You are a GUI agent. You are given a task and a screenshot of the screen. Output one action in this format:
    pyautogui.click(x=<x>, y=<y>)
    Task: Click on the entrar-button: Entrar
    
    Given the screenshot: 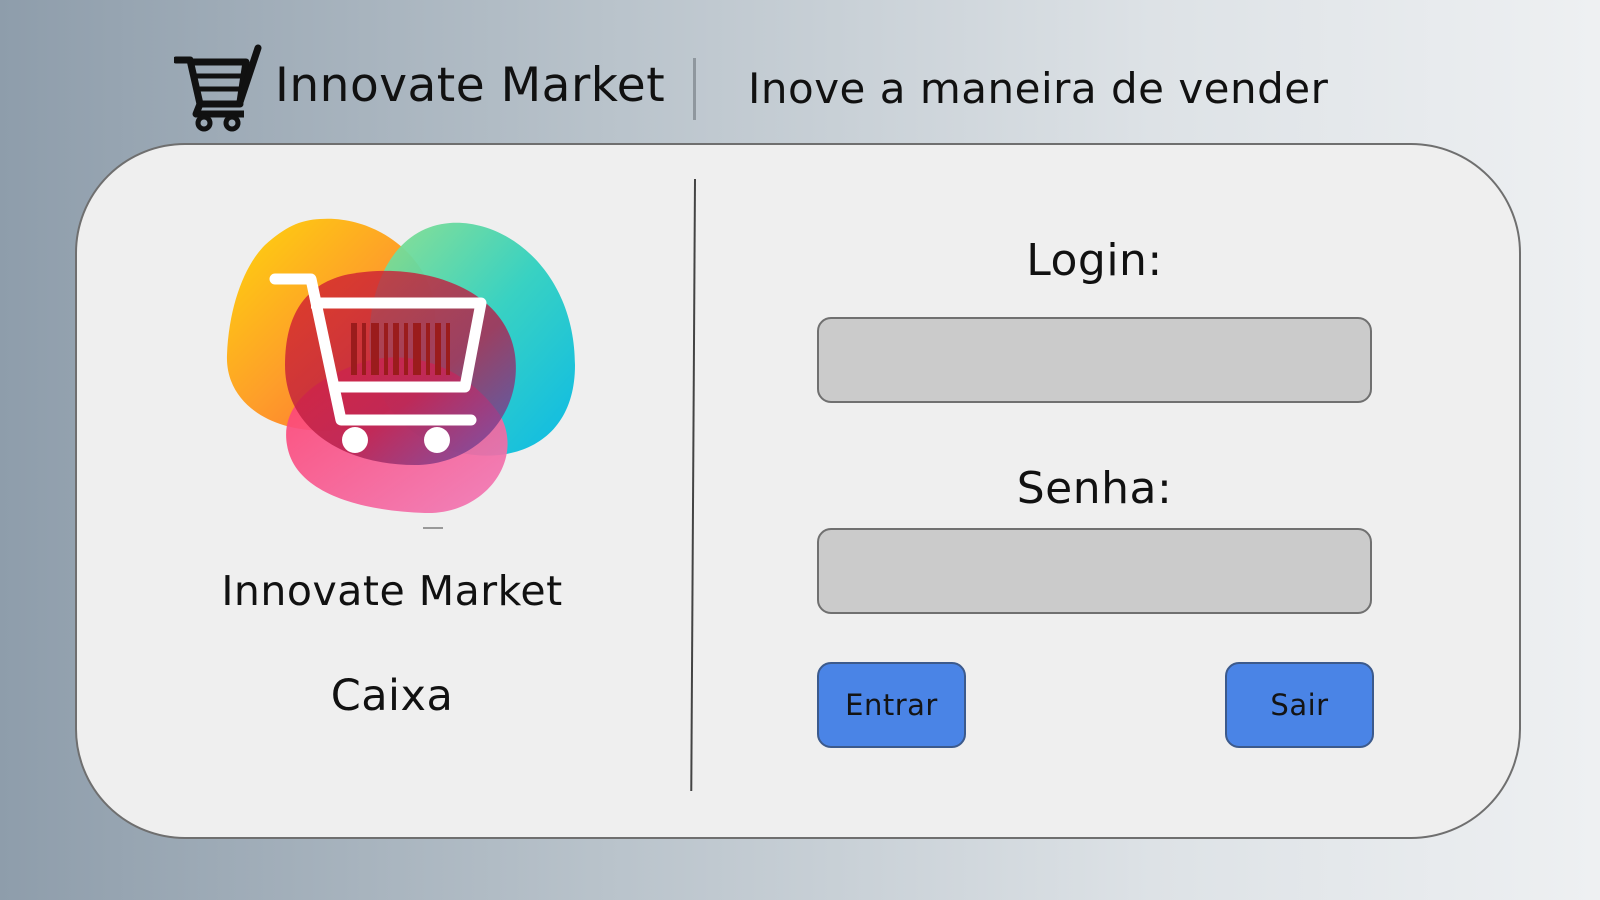 What is the action you would take?
    pyautogui.click(x=891, y=705)
    